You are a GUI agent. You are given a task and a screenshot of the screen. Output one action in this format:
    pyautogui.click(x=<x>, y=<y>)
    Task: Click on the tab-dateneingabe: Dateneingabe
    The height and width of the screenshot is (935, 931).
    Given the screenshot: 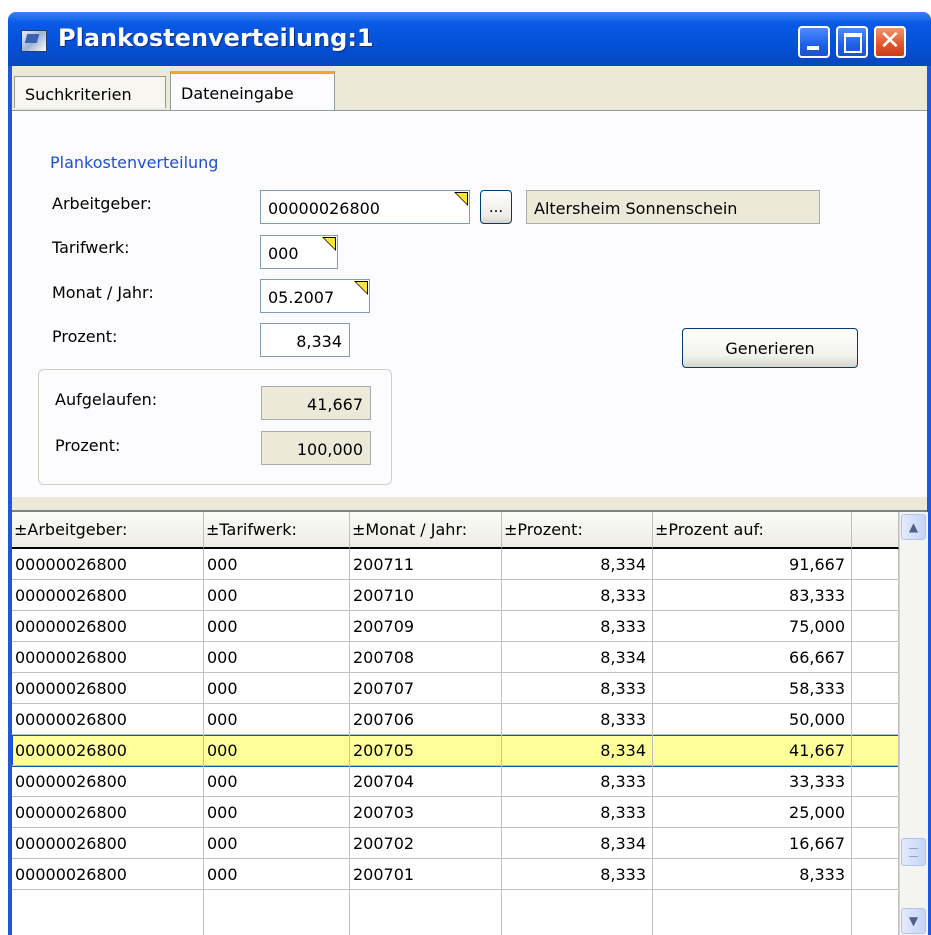 What is the action you would take?
    pyautogui.click(x=252, y=91)
    